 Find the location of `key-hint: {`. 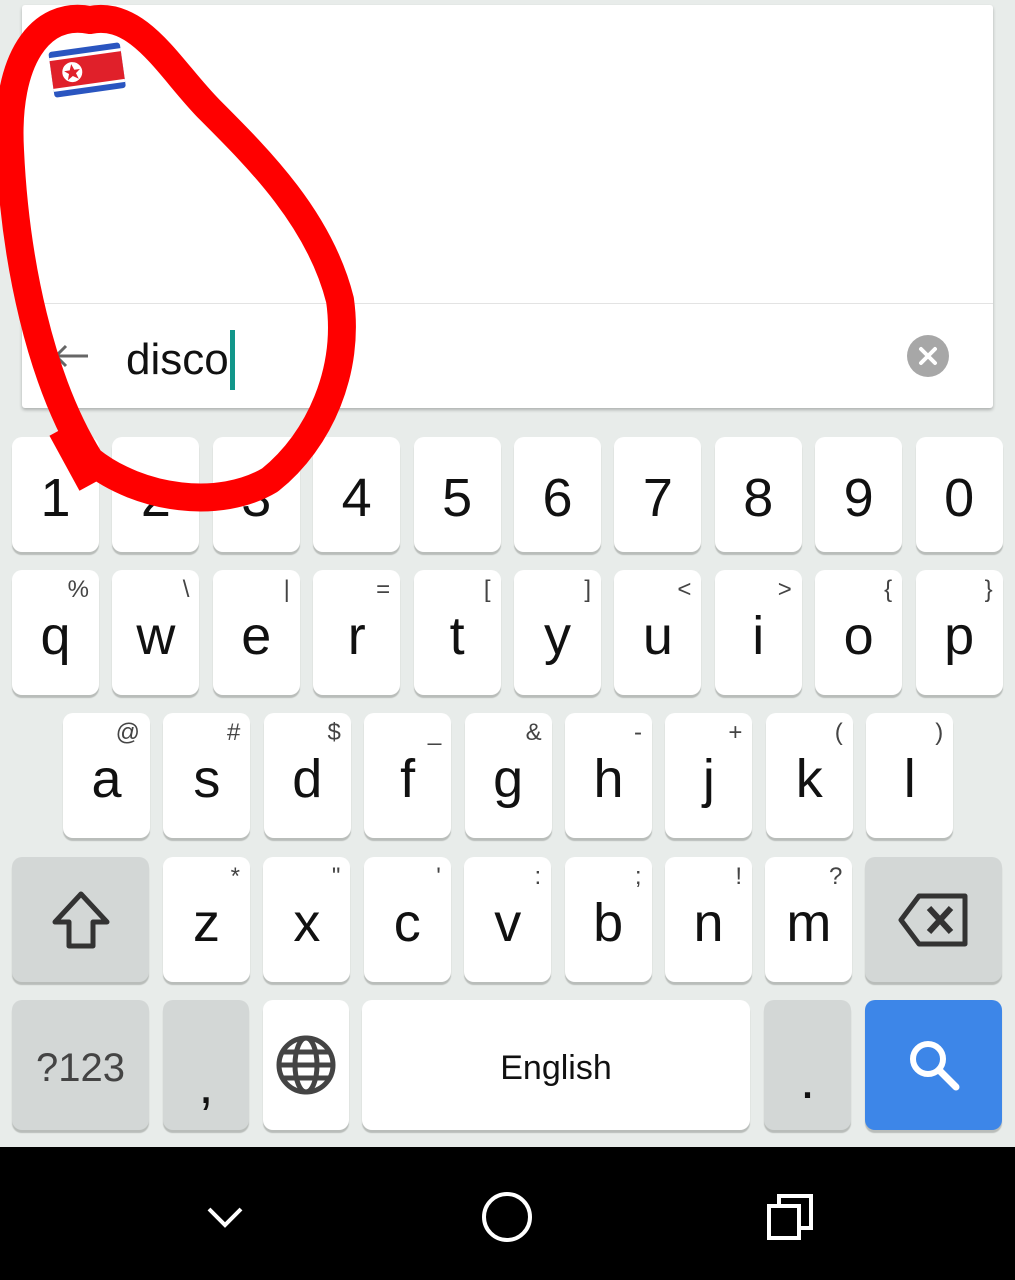

key-hint: { is located at coordinates (888, 589).